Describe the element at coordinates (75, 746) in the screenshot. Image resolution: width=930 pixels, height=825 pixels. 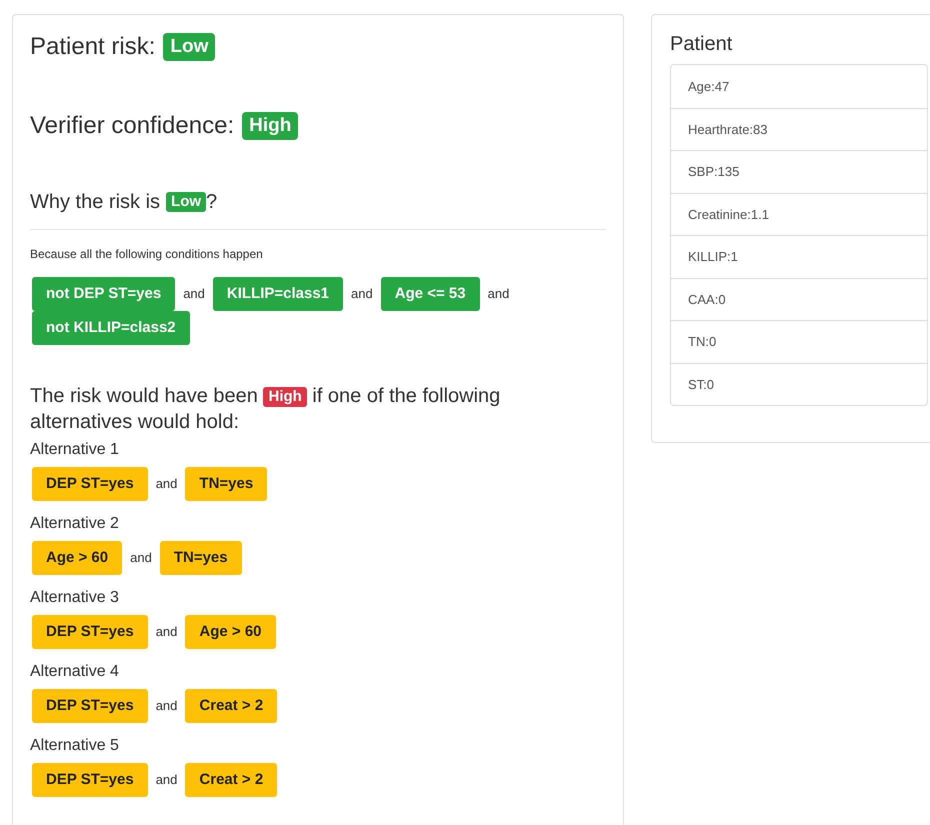
I see `alternative-title: Alternative 5` at that location.